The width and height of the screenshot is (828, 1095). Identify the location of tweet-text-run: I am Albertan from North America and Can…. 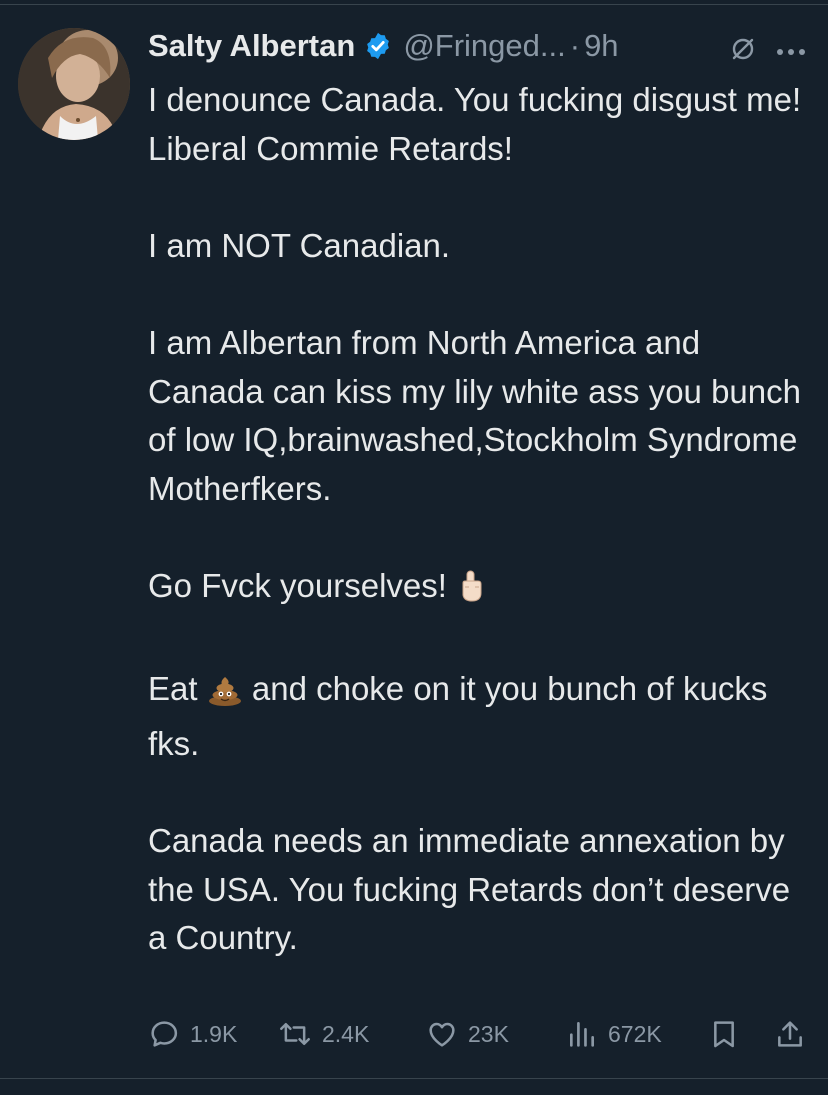
(474, 415).